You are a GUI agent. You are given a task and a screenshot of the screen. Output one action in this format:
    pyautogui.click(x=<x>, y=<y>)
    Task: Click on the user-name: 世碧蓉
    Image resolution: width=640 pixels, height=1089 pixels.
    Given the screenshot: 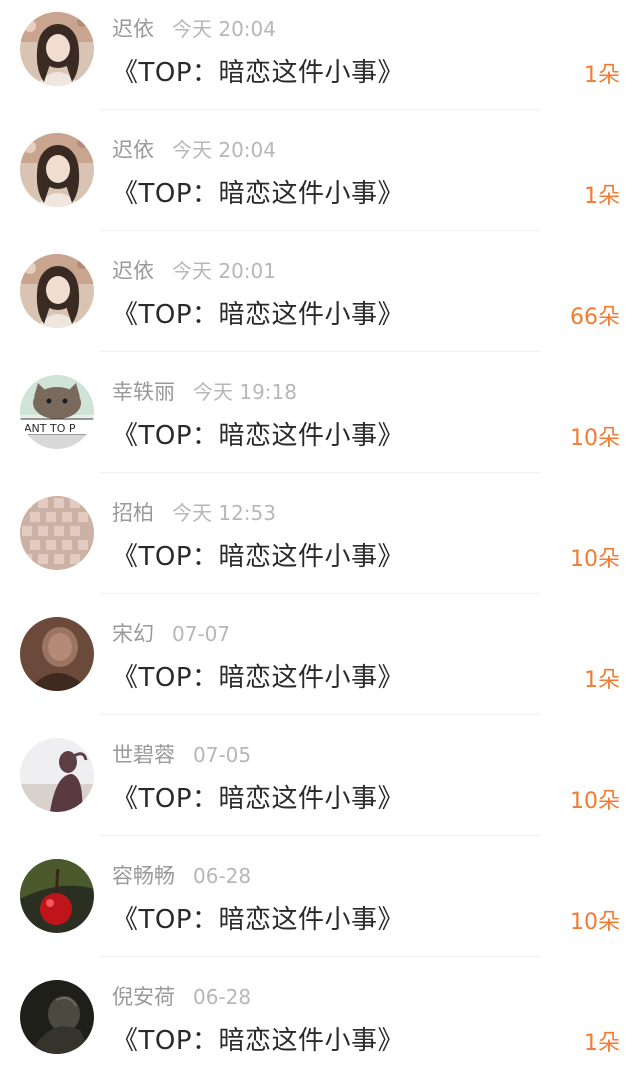 What is the action you would take?
    pyautogui.click(x=143, y=755)
    